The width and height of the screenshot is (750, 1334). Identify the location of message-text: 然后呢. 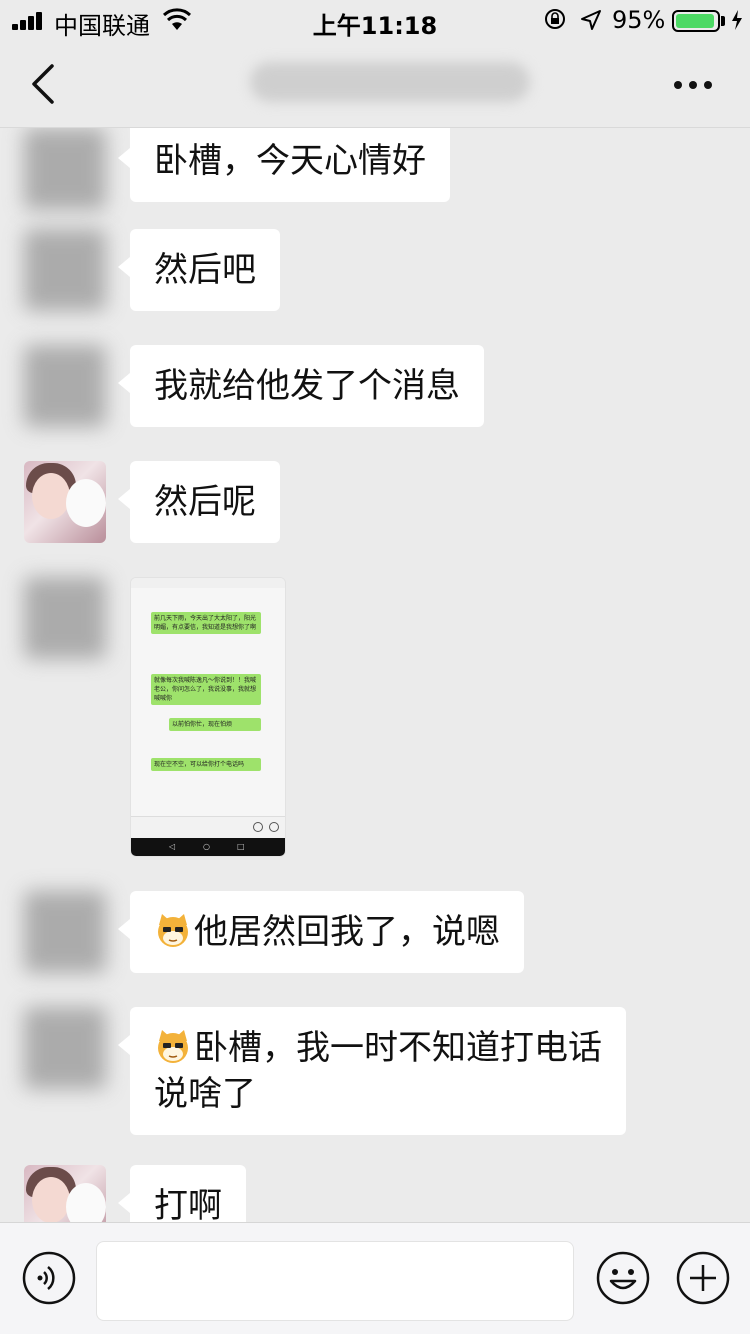
(205, 502).